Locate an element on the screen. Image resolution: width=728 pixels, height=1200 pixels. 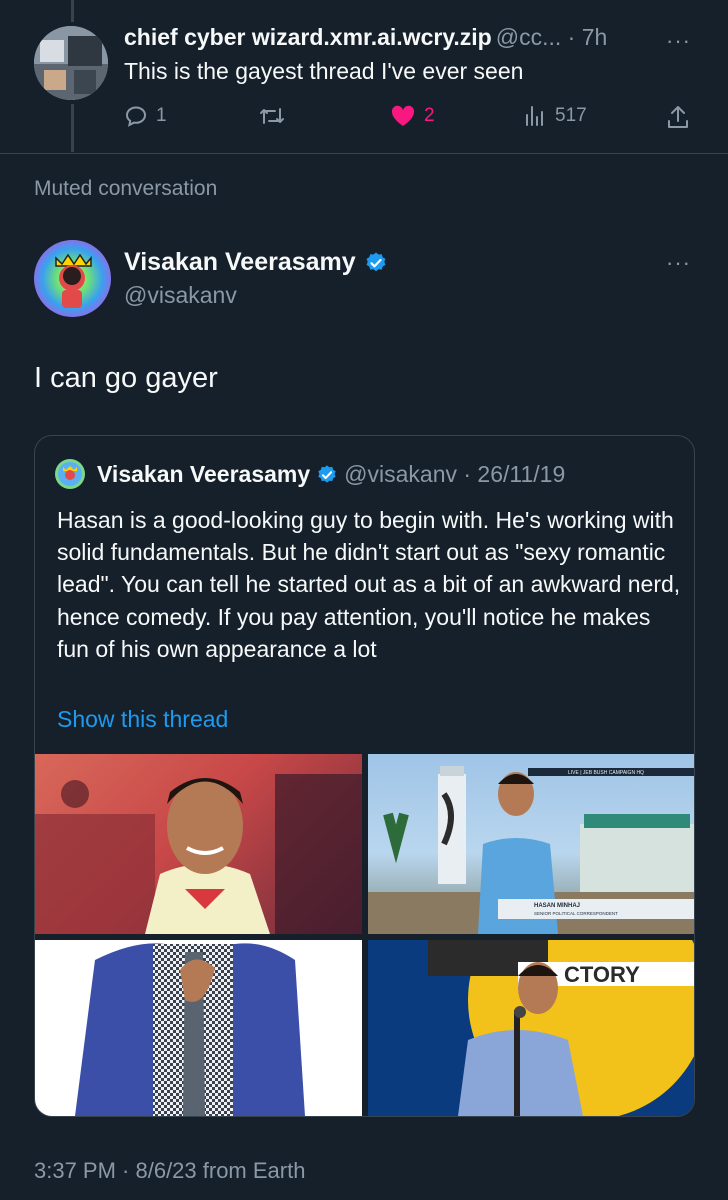
main-author-name-row: Visakan Veerasamy is located at coordinates (256, 262).